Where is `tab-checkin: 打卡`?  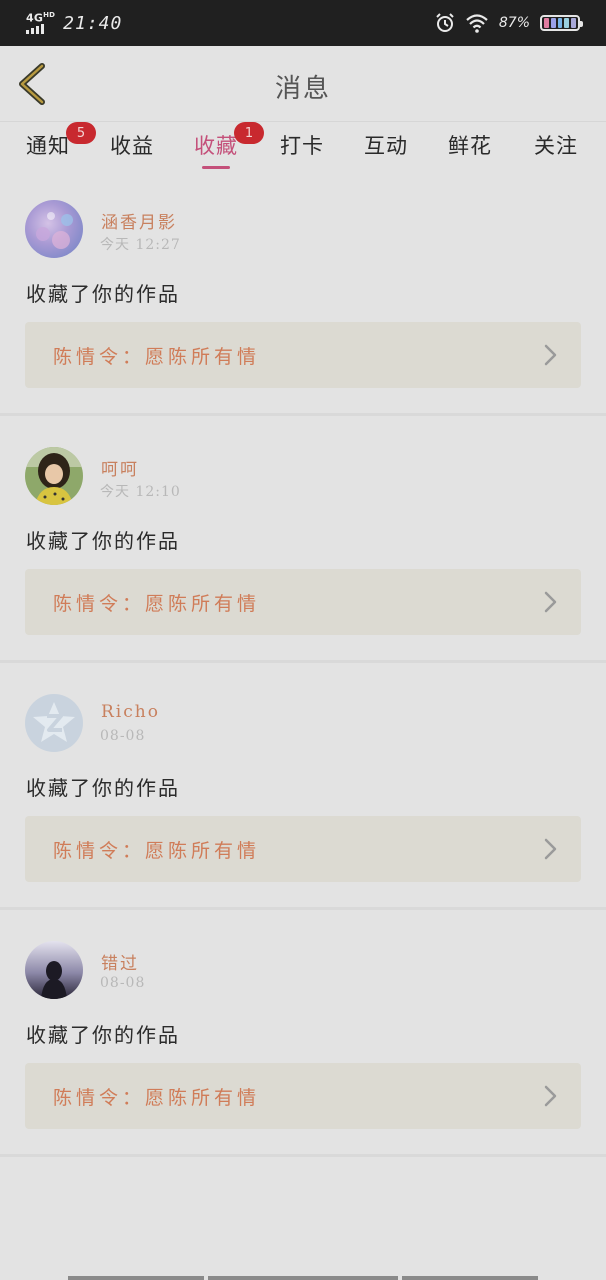 tab-checkin: 打卡 is located at coordinates (302, 145).